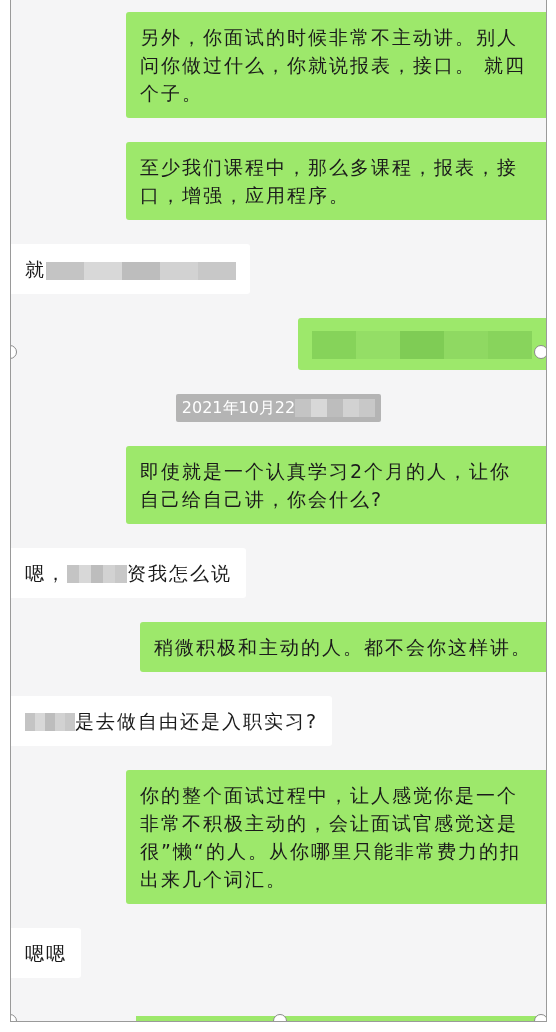 The image size is (556, 1032). What do you see at coordinates (329, 181) in the screenshot?
I see `message-text: 至少我们课程中，那么多课程，报表，接口，增强，应用程序。` at bounding box center [329, 181].